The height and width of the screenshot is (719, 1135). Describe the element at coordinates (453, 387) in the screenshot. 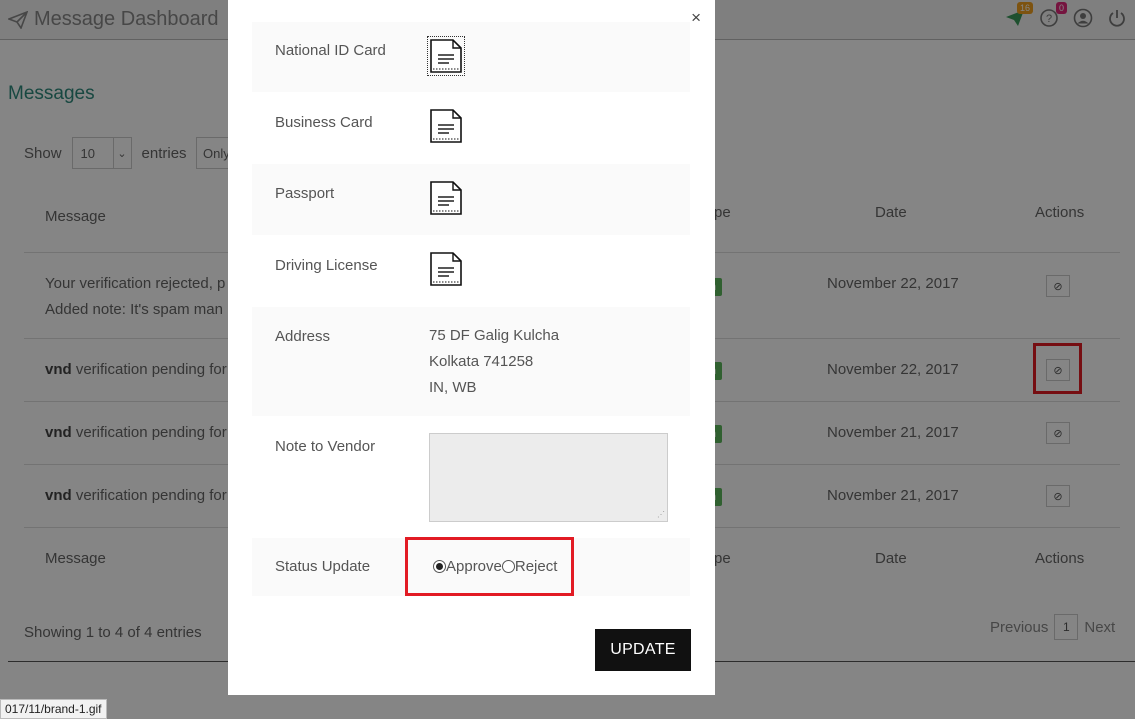

I see `address-line-3: IN, WB` at that location.